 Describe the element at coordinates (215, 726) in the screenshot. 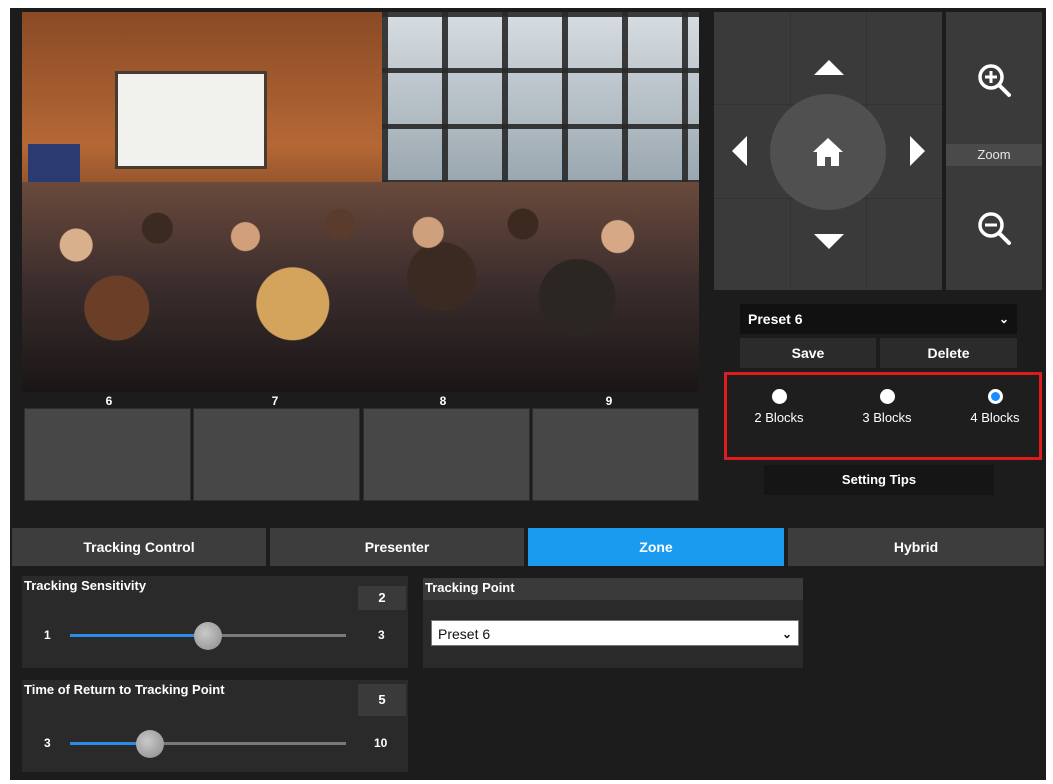

I see `return-time-panel: Time of Return to Tracking Point 5 3 10` at that location.